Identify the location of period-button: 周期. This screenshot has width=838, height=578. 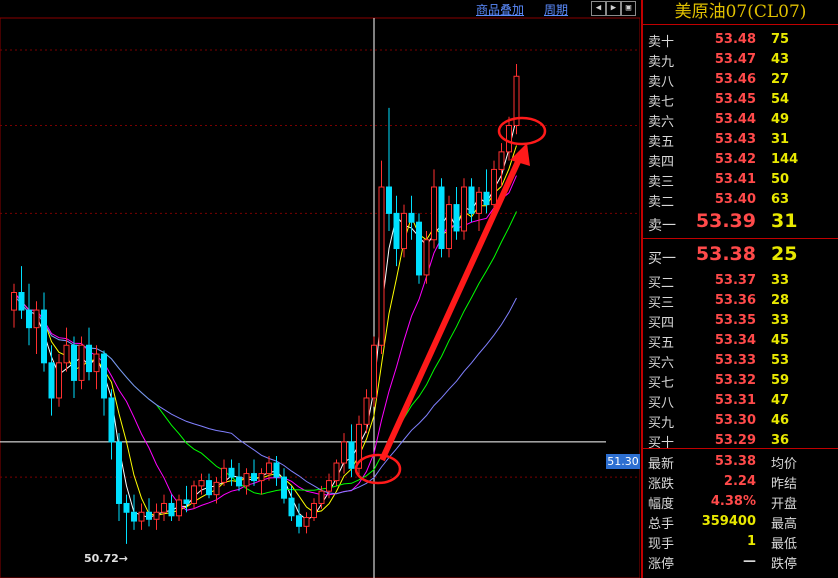
(556, 9).